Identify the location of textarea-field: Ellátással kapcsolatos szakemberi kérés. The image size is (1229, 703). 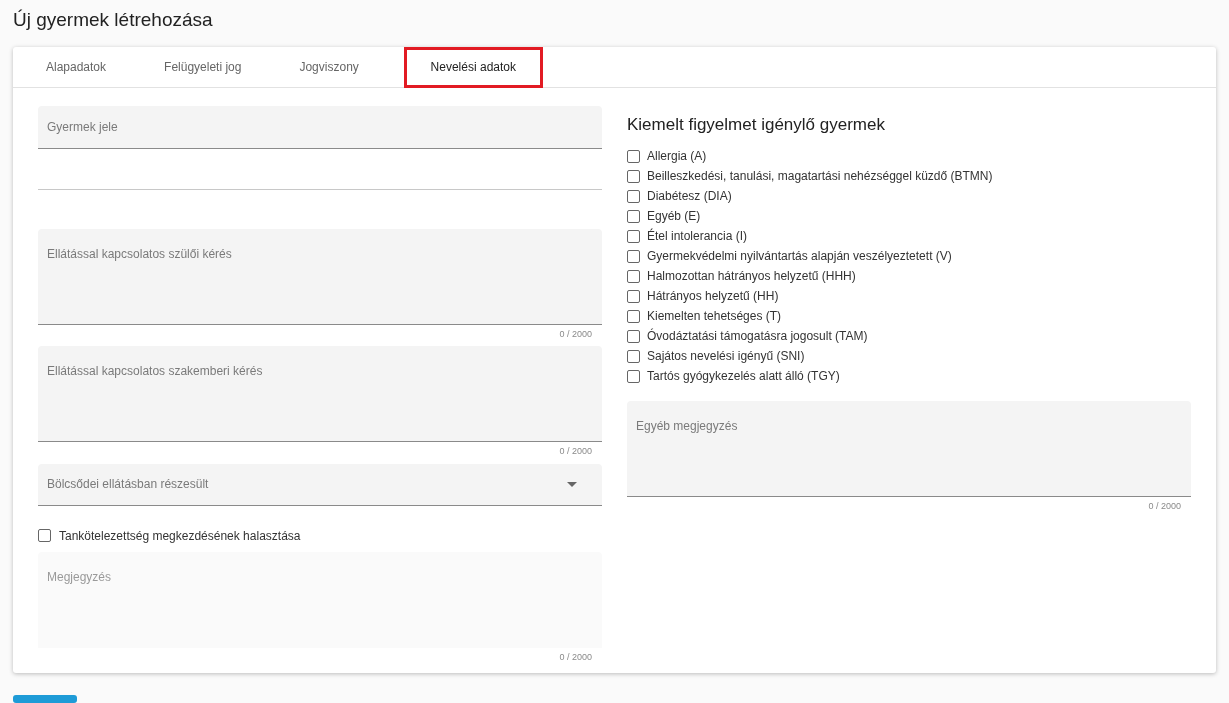
(320, 394).